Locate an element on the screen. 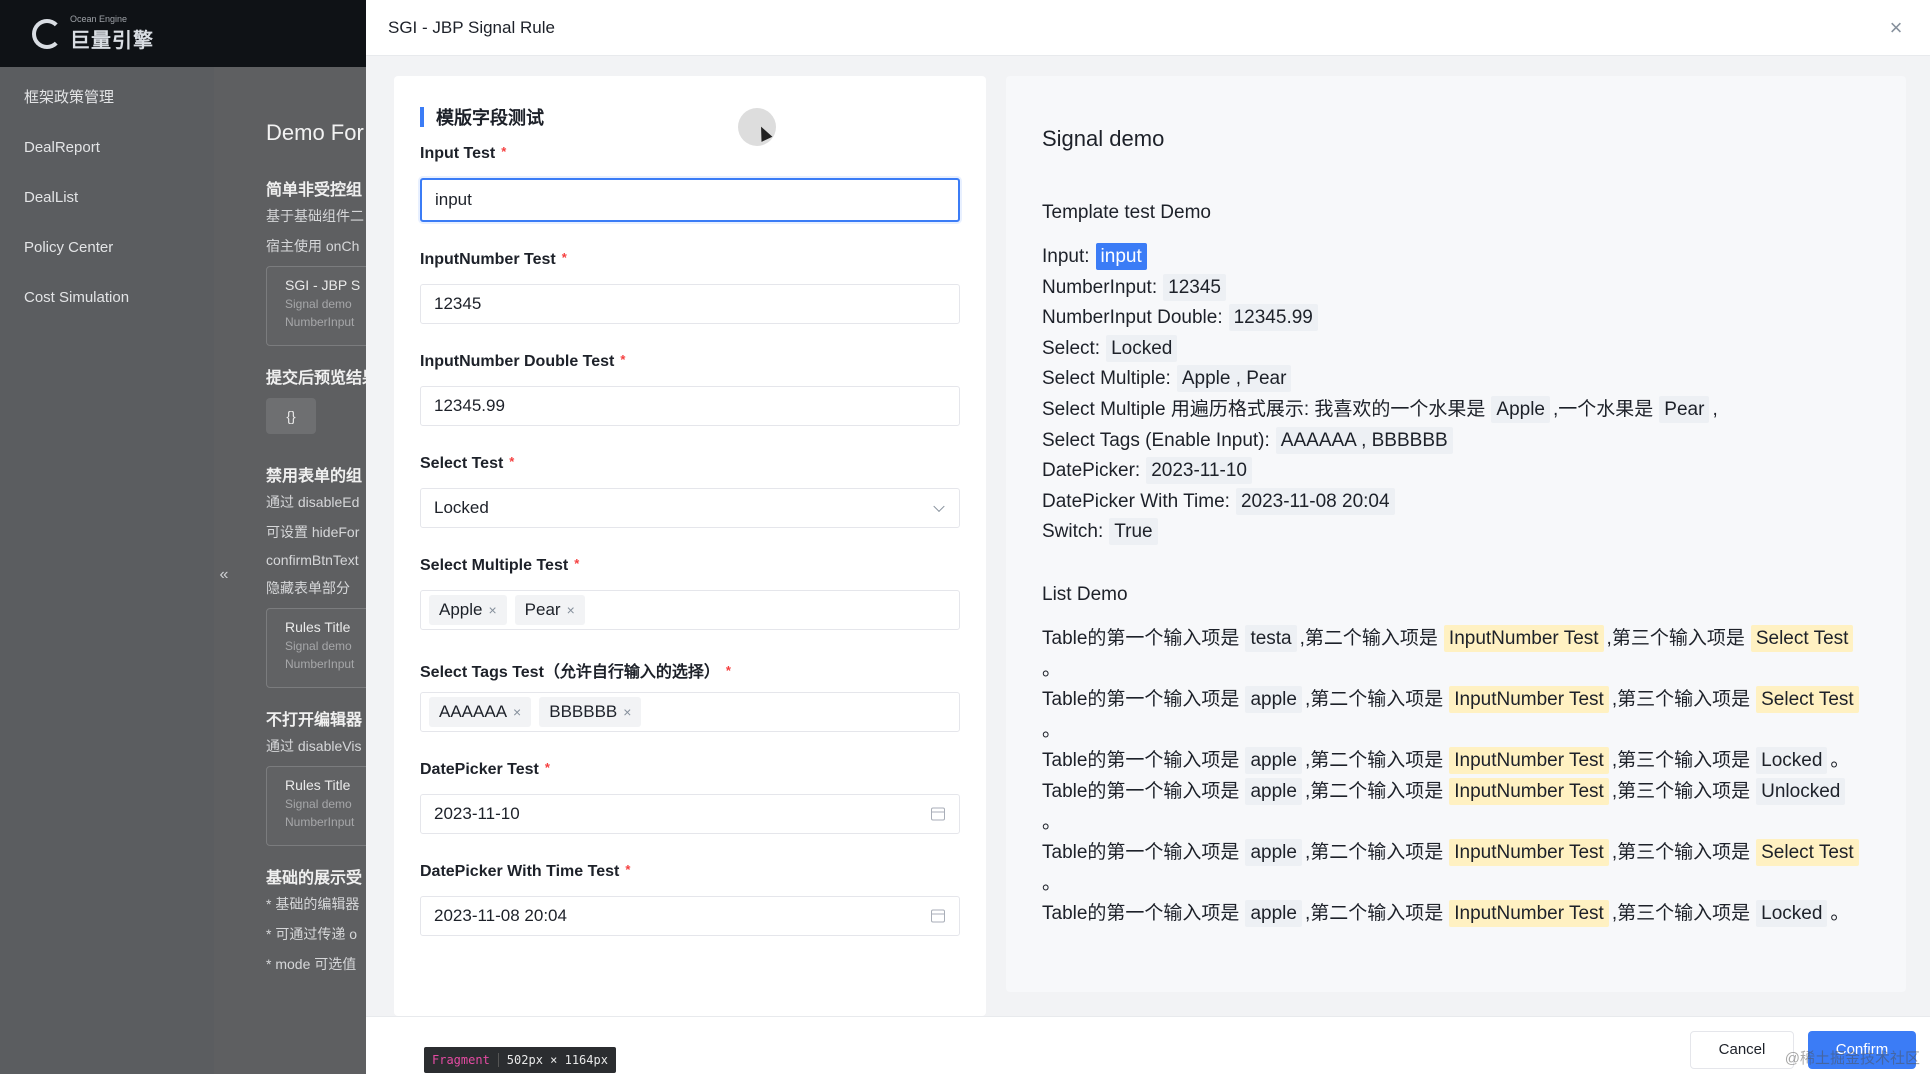 The width and height of the screenshot is (1930, 1074). tag: Apple × is located at coordinates (468, 610).